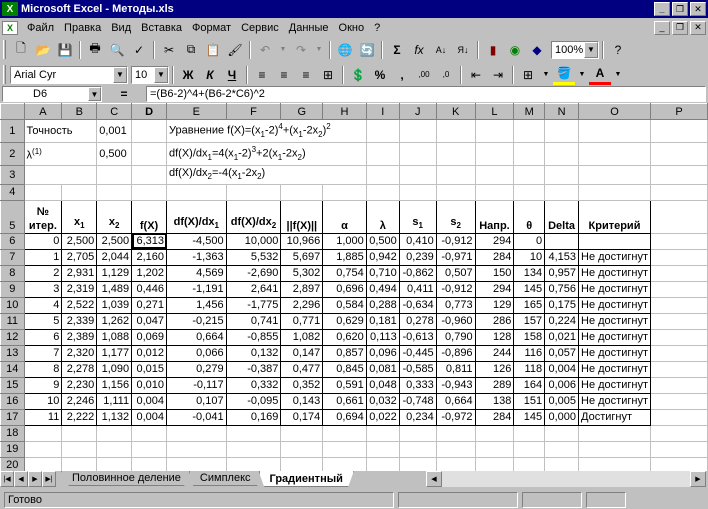  What do you see at coordinates (266, 174) in the screenshot?
I see `cell-e3: df(X)/dx2=-4(x1-2x2)` at bounding box center [266, 174].